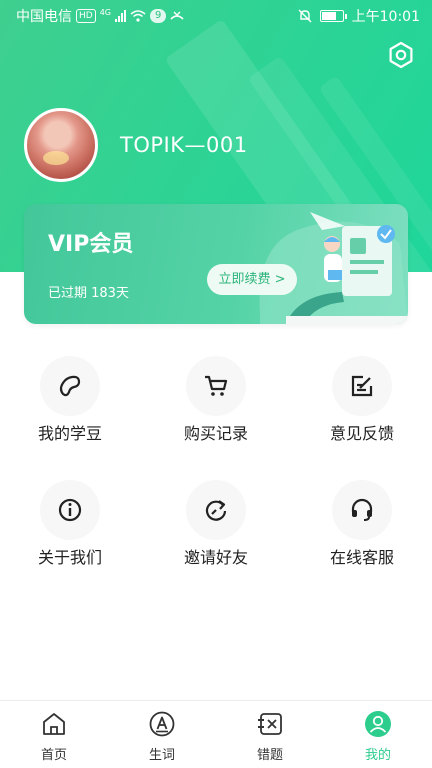  I want to click on profile-icon, so click(378, 724).